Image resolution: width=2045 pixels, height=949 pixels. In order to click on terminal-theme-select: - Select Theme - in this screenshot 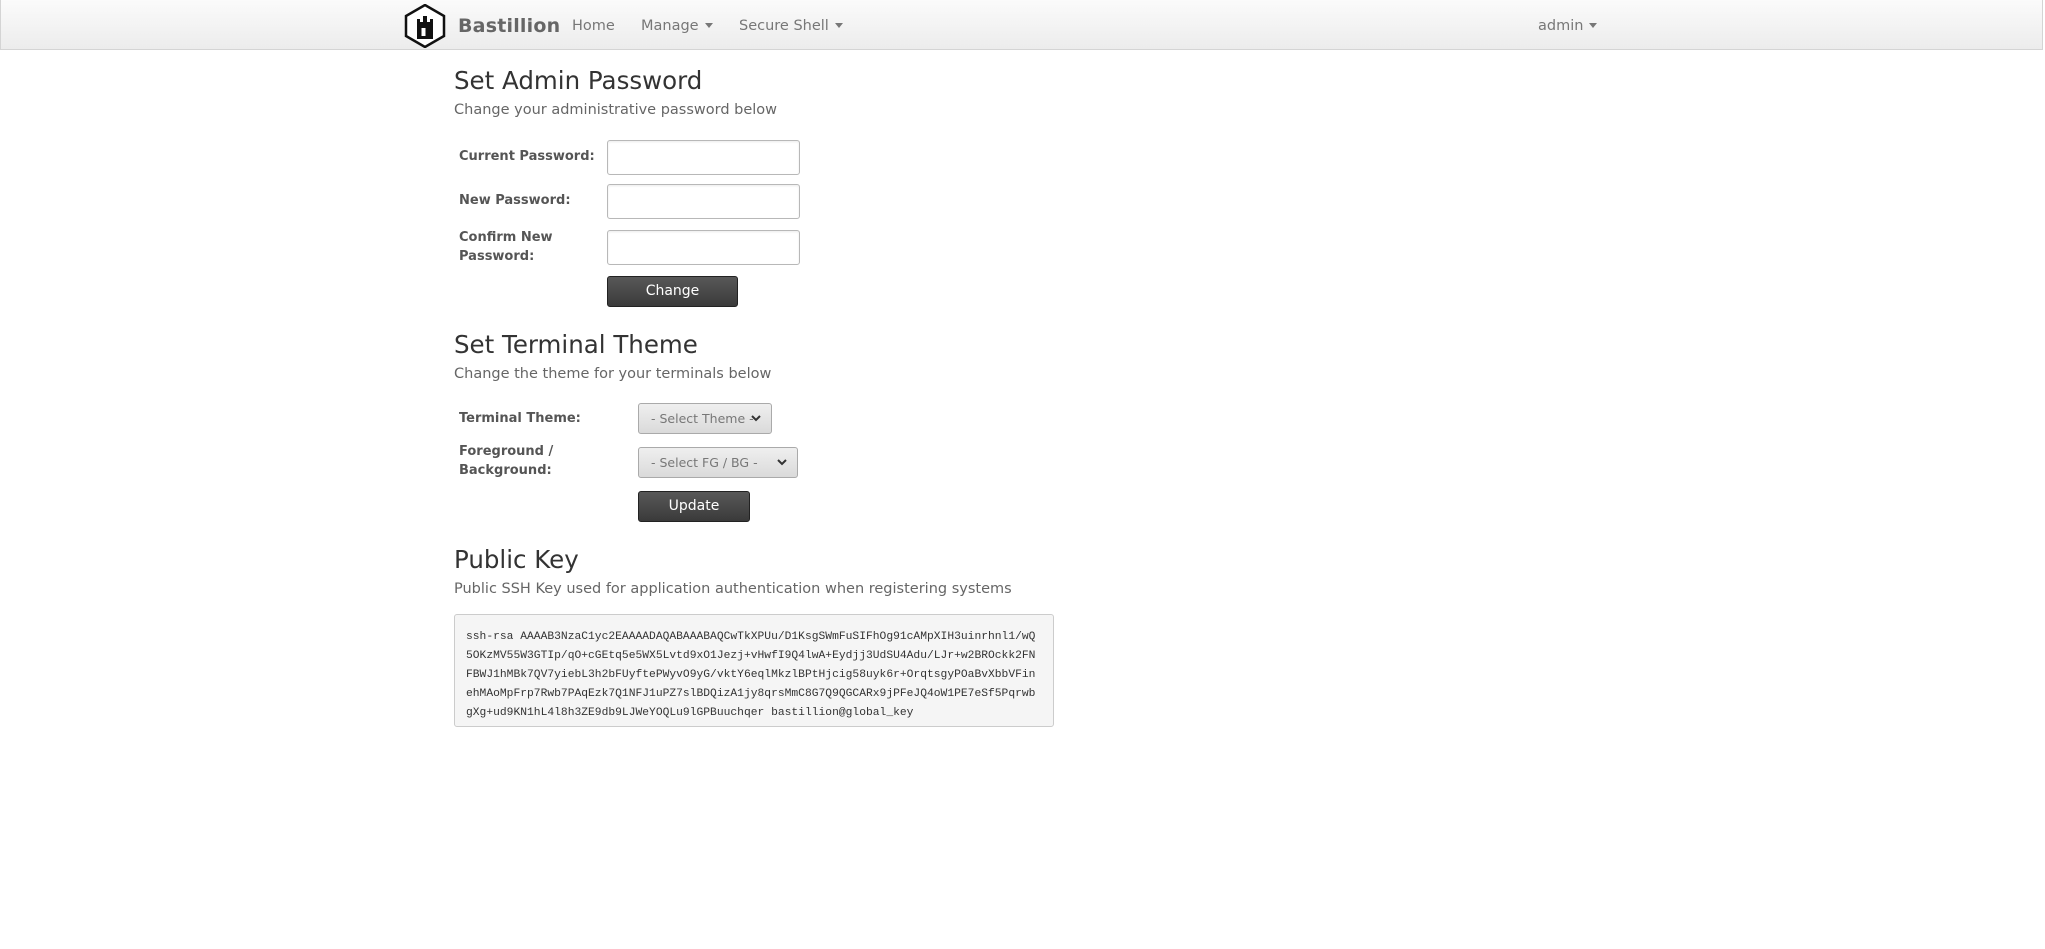, I will do `click(705, 418)`.